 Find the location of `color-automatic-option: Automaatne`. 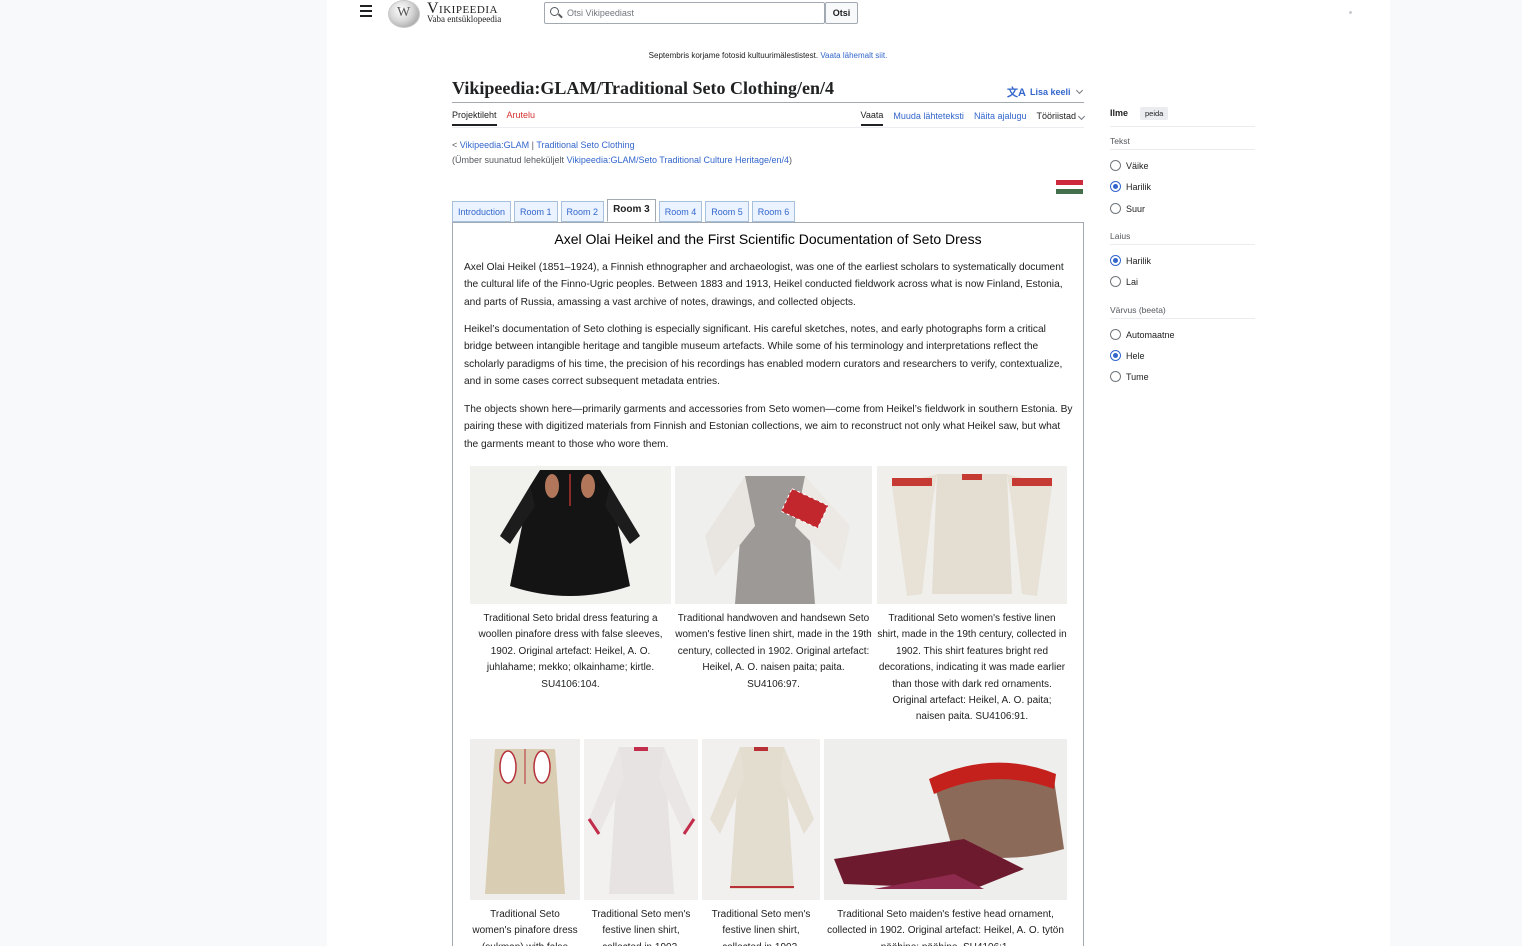

color-automatic-option: Automaatne is located at coordinates (1142, 334).